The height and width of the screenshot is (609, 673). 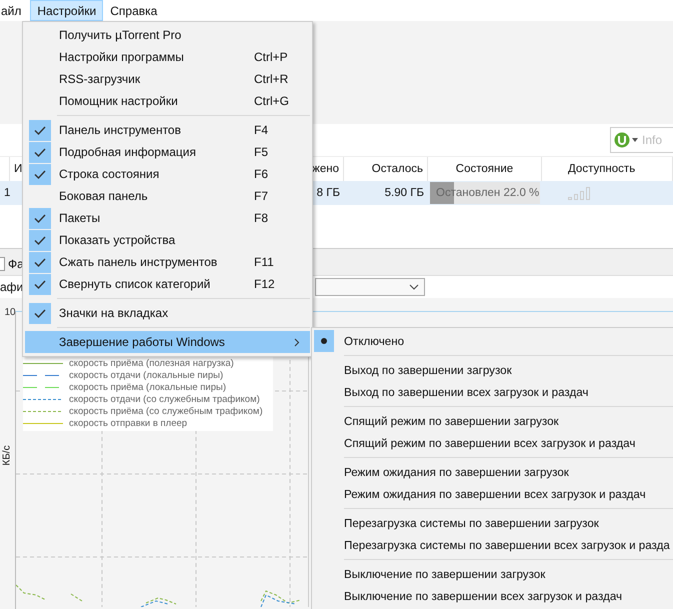 I want to click on caret-icon, so click(x=414, y=287).